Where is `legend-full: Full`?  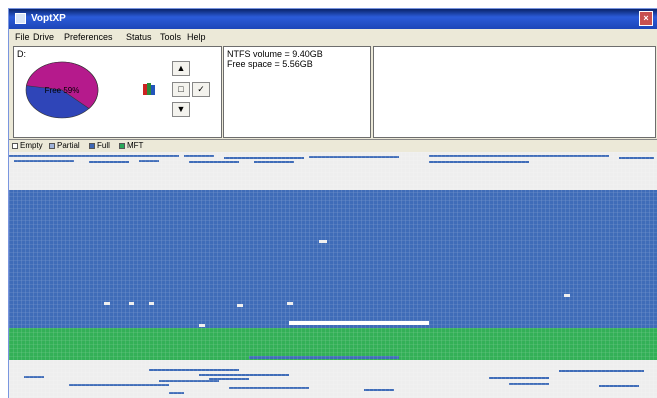
legend-full: Full is located at coordinates (99, 145).